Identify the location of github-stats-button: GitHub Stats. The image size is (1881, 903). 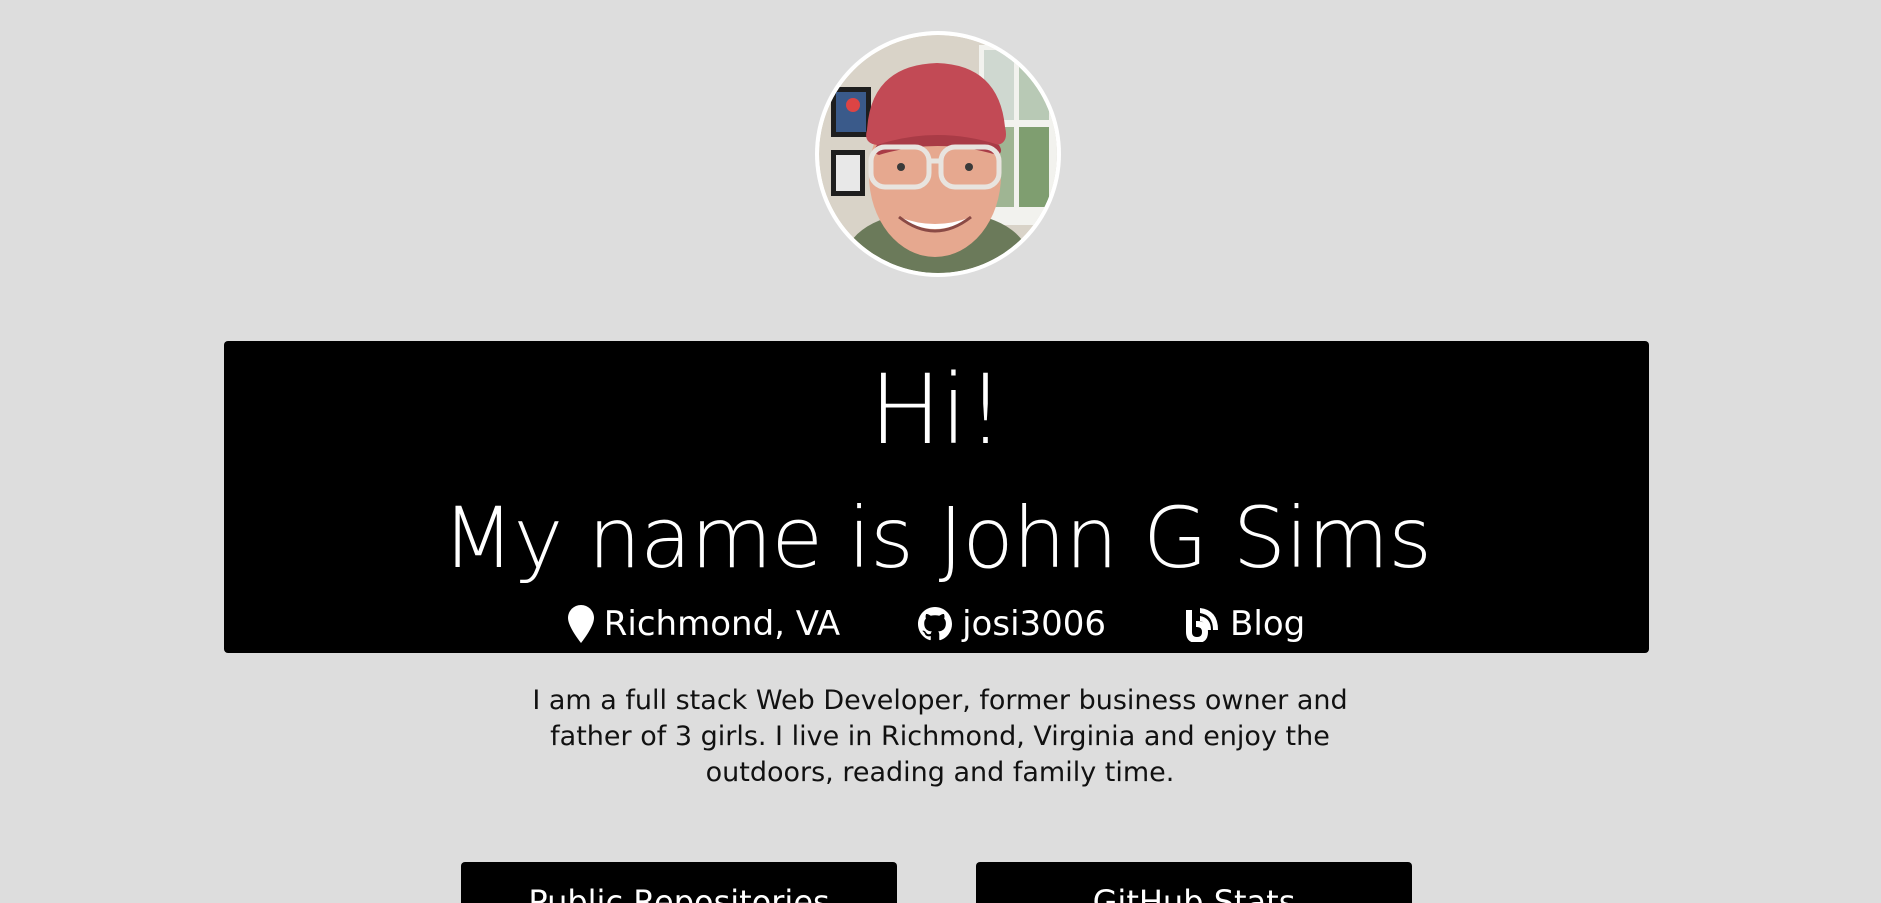
(1194, 882).